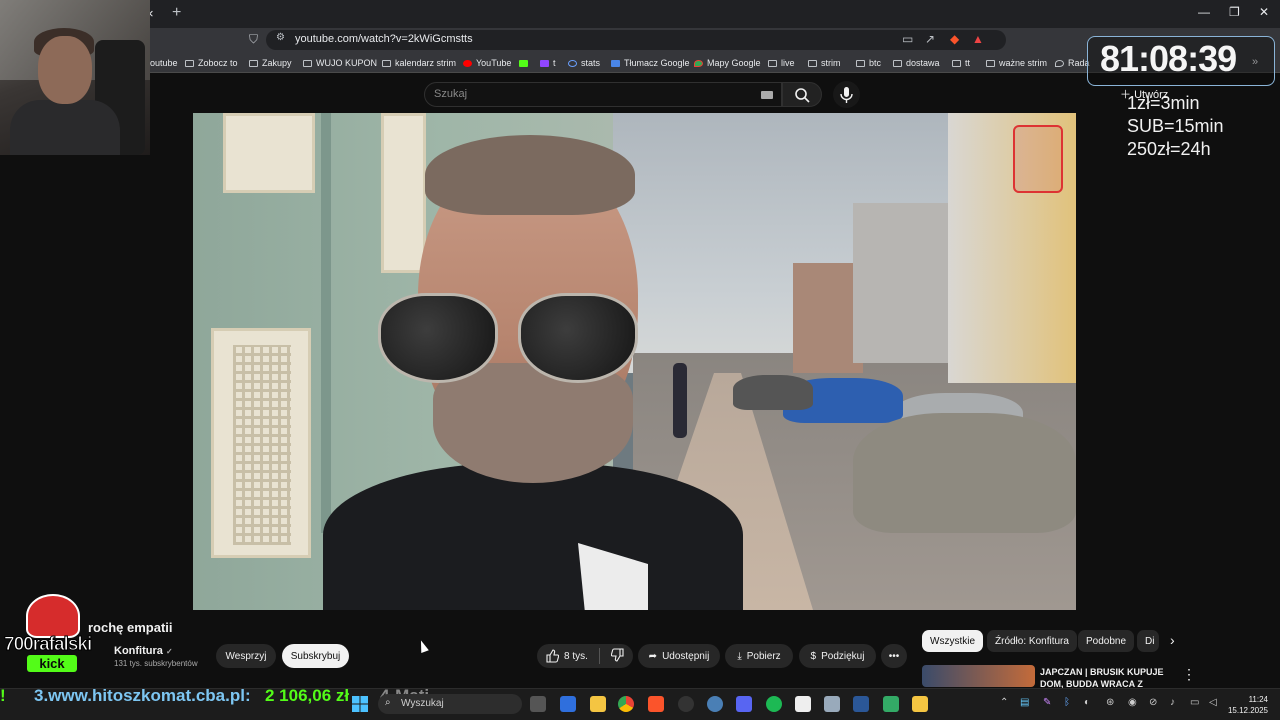  What do you see at coordinates (679, 656) in the screenshot?
I see `share-button: ➦ Udostępnij` at bounding box center [679, 656].